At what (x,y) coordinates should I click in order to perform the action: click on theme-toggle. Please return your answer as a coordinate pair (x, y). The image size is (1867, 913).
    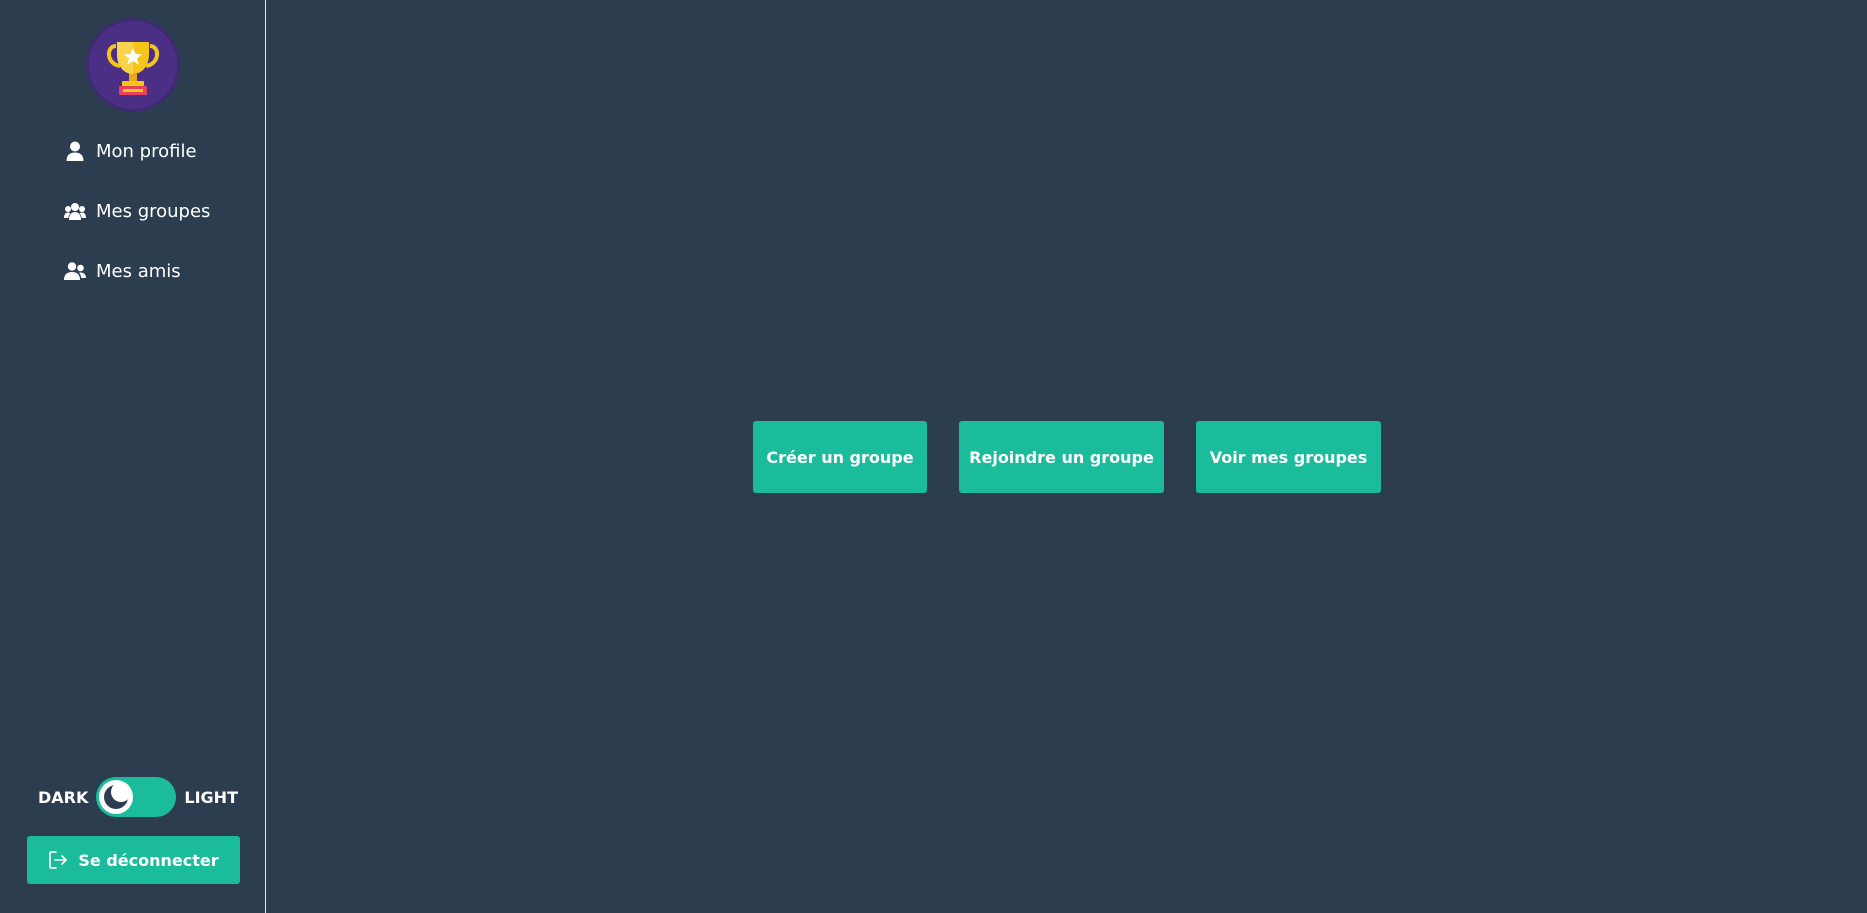
    Looking at the image, I should click on (136, 797).